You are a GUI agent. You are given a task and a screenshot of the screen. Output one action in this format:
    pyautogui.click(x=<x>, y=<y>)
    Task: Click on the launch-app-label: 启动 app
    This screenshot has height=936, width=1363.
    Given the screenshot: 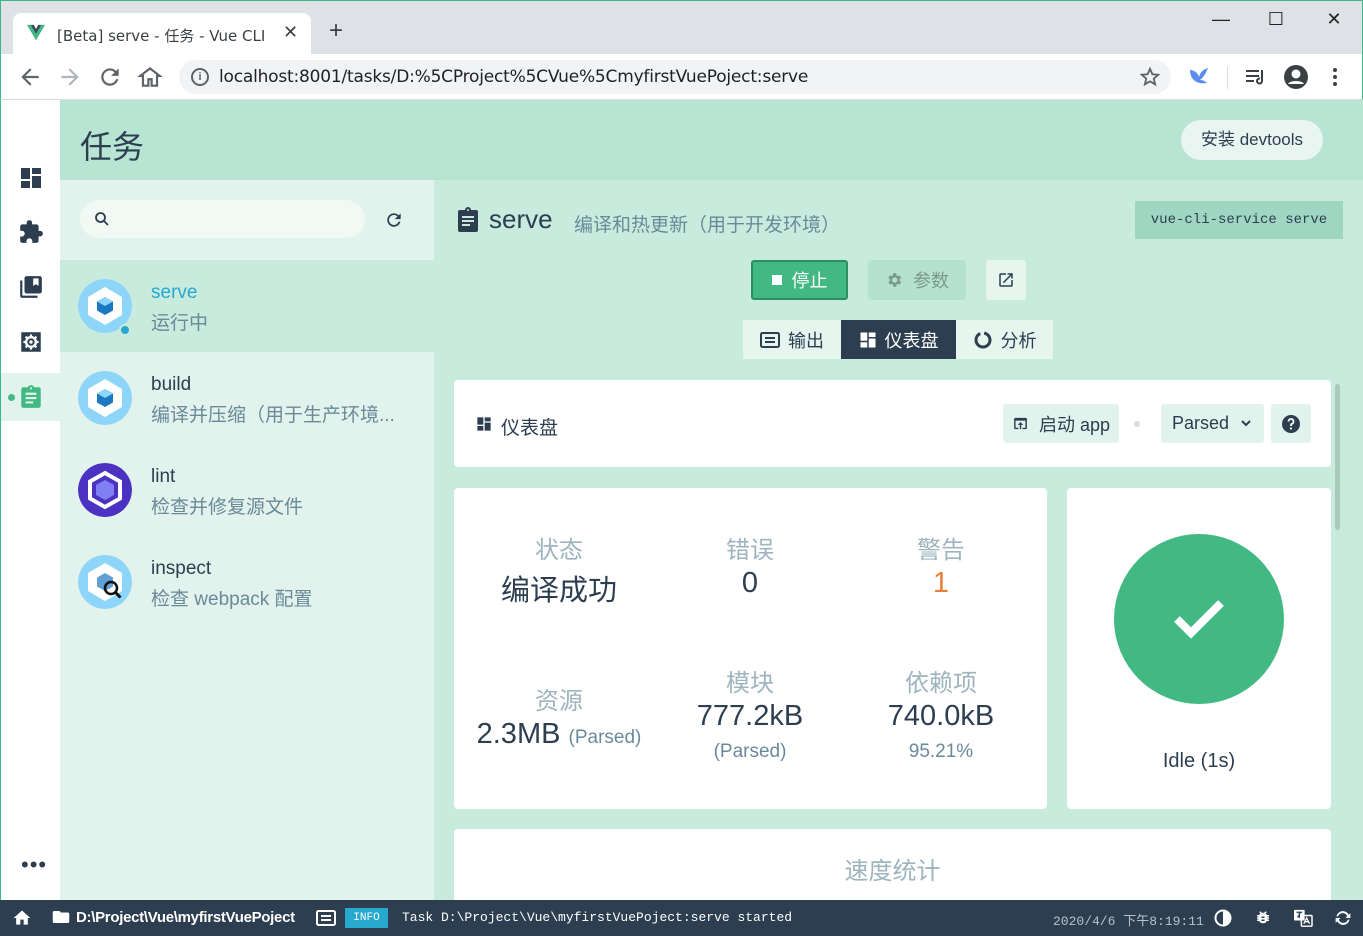 What is the action you would take?
    pyautogui.click(x=1074, y=424)
    